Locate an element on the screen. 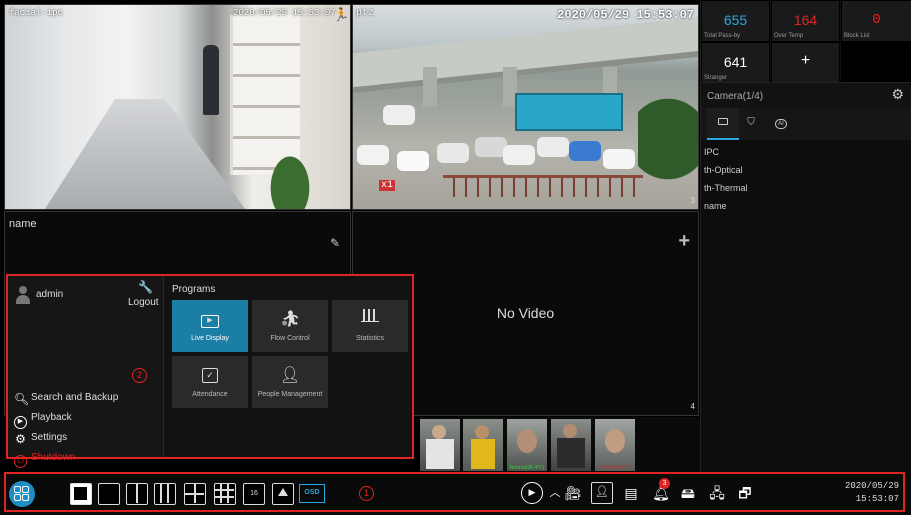 Image resolution: width=911 pixels, height=515 pixels. stat-value: 0 is located at coordinates (876, 20).